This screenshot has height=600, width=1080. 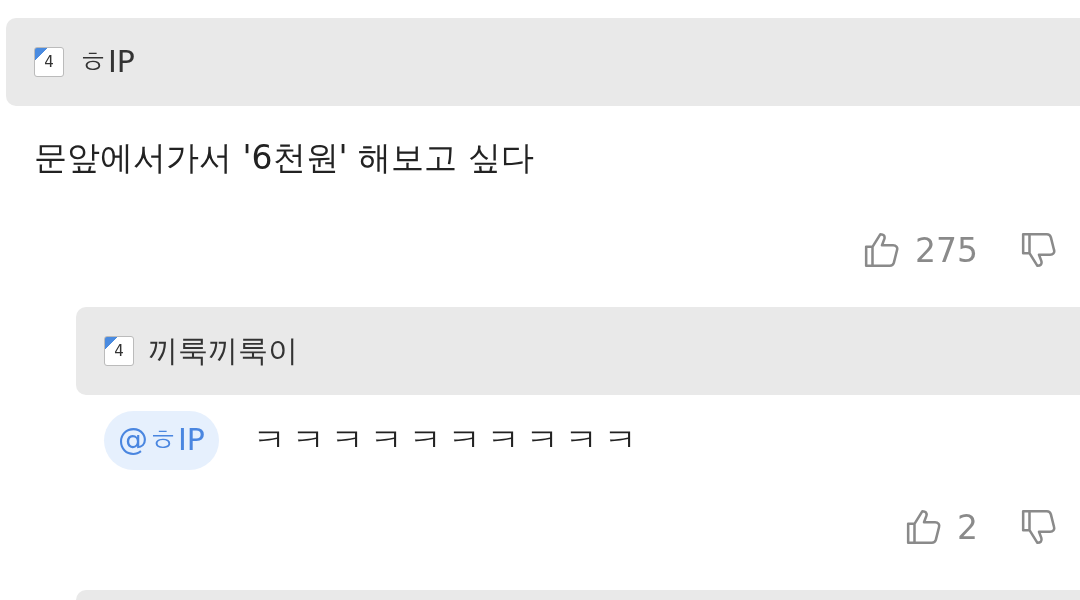 What do you see at coordinates (447, 440) in the screenshot?
I see `comment-text: ㅋㅋㅋㅋㅋㅋㅋㅋㅋㅋ` at bounding box center [447, 440].